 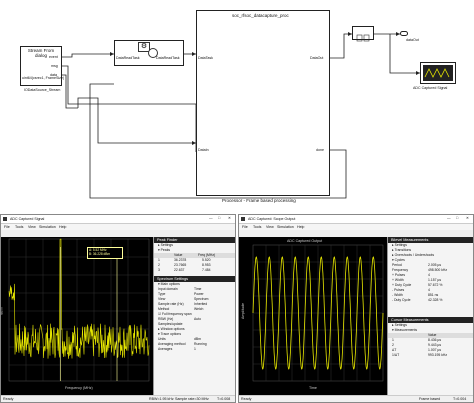 What do you see at coordinates (19, 227) in the screenshot?
I see `spectrum-menu-tools: Tools` at bounding box center [19, 227].